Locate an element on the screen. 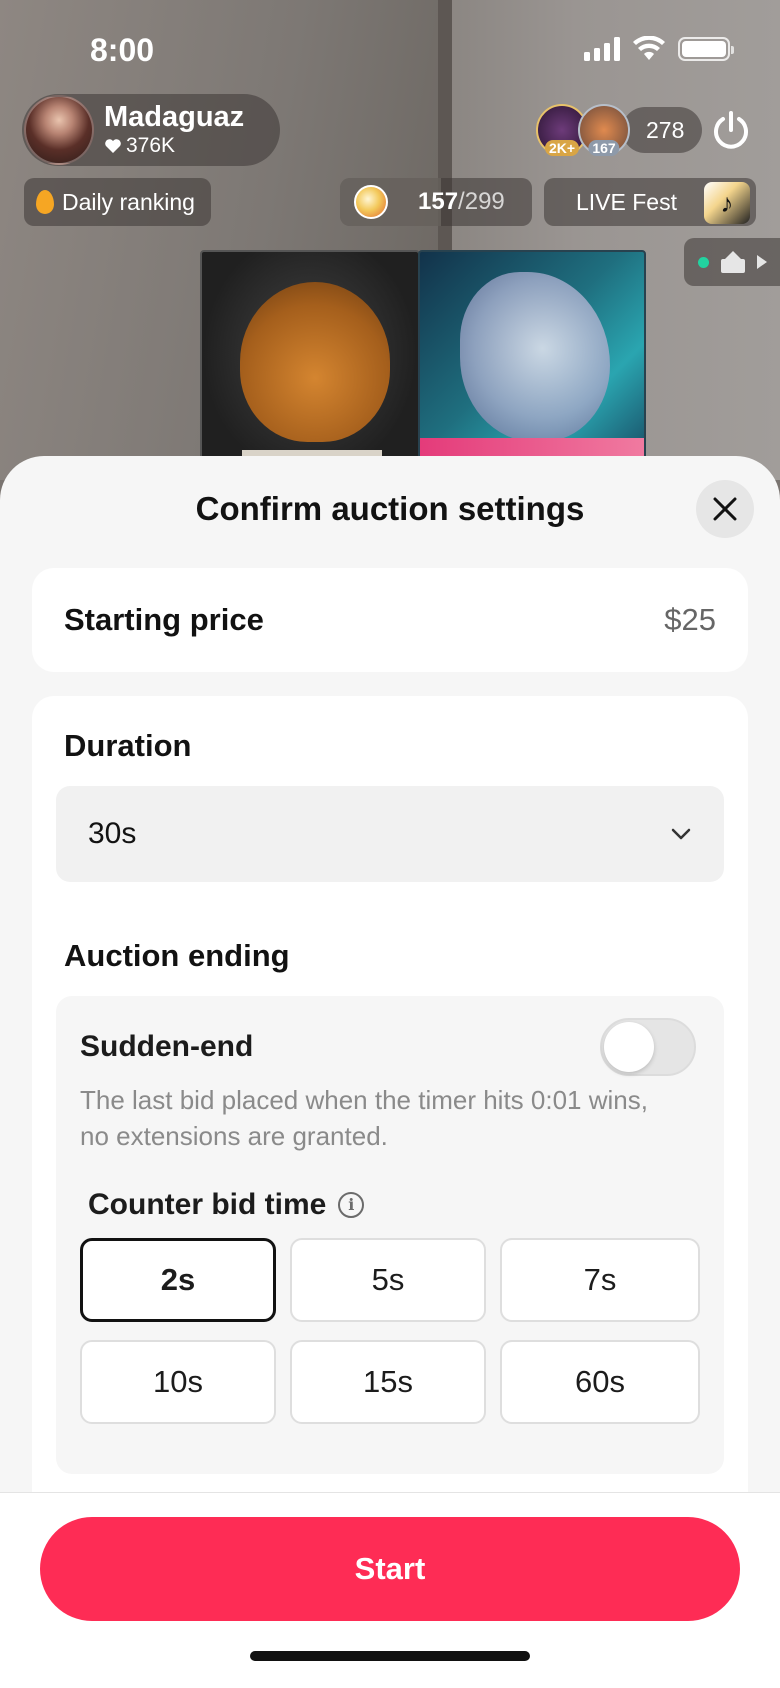 Image resolution: width=780 pixels, height=1688 pixels. product-box-left is located at coordinates (310, 365).